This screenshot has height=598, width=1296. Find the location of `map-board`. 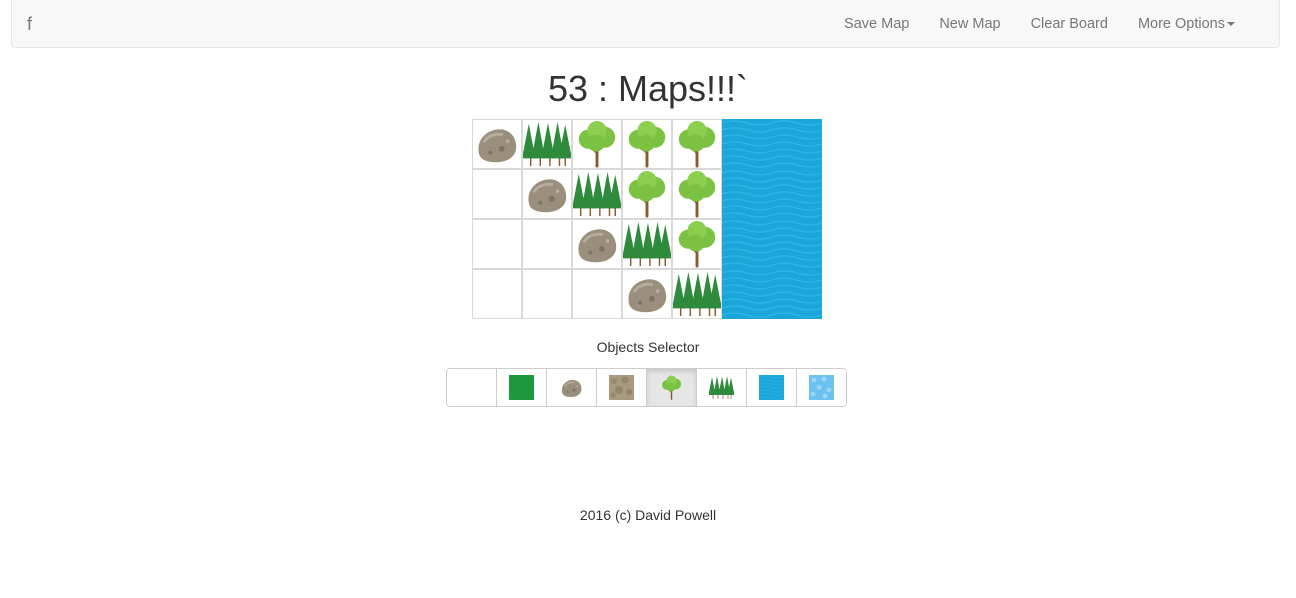

map-board is located at coordinates (647, 219).